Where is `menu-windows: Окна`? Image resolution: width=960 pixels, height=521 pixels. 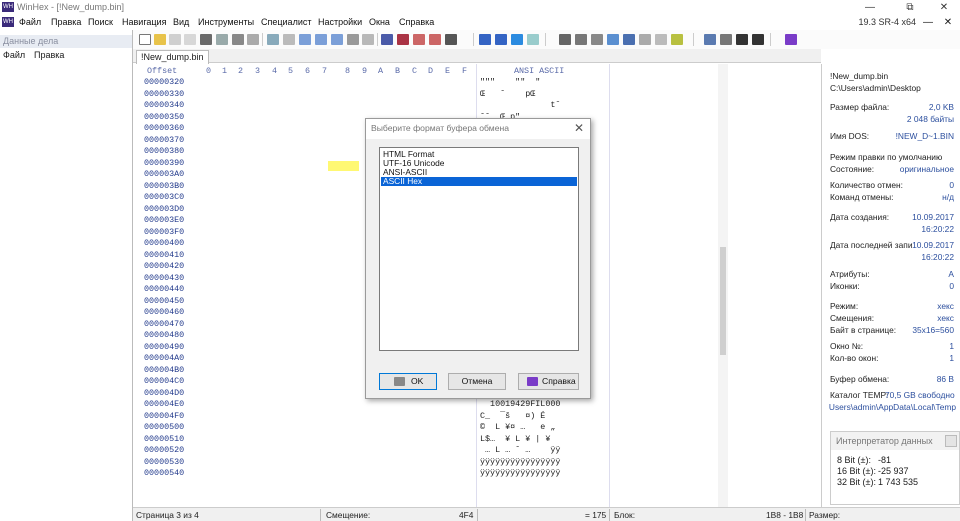 menu-windows: Окна is located at coordinates (379, 22).